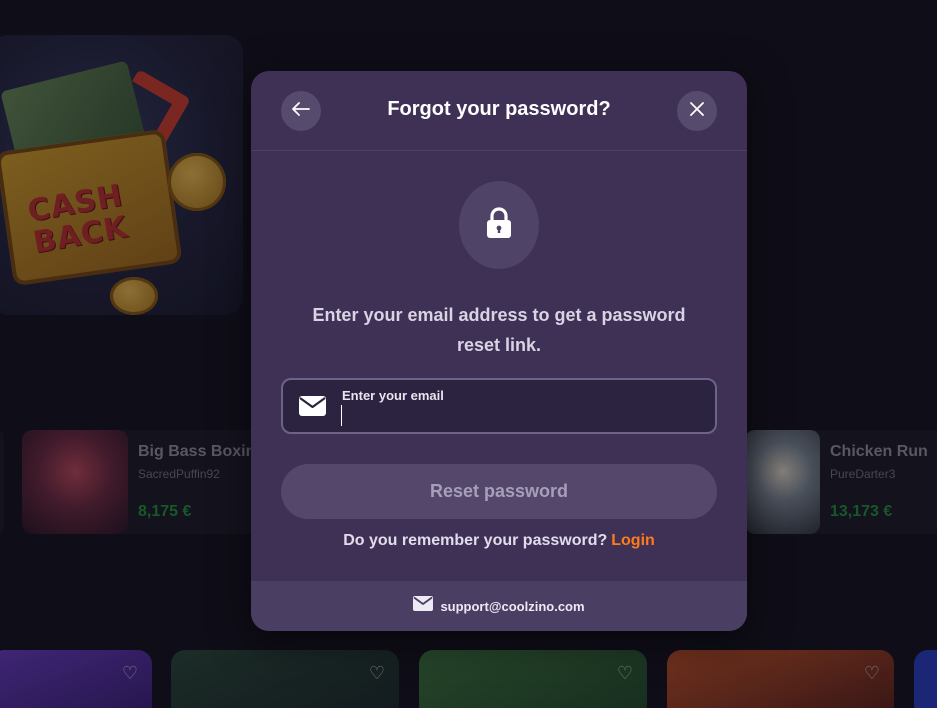 The height and width of the screenshot is (708, 937). I want to click on close-icon, so click(697, 111).